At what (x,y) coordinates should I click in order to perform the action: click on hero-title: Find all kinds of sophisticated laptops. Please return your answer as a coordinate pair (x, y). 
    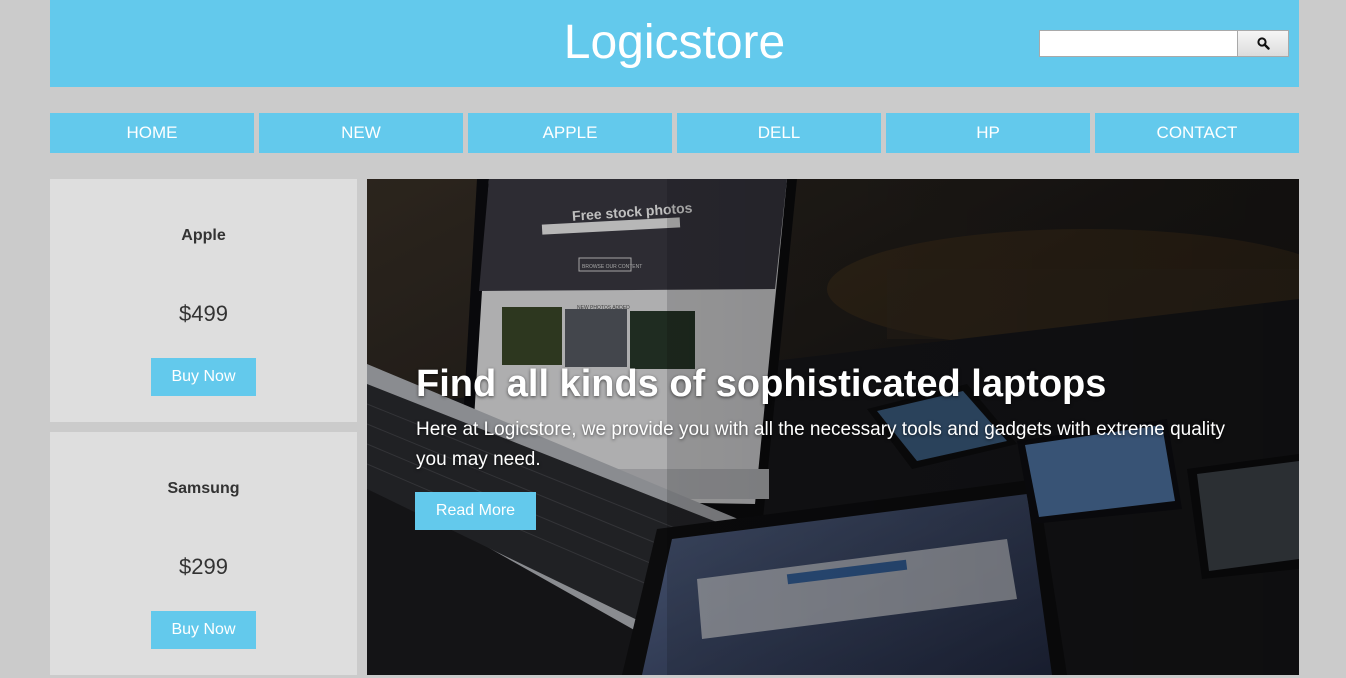
    Looking at the image, I should click on (761, 384).